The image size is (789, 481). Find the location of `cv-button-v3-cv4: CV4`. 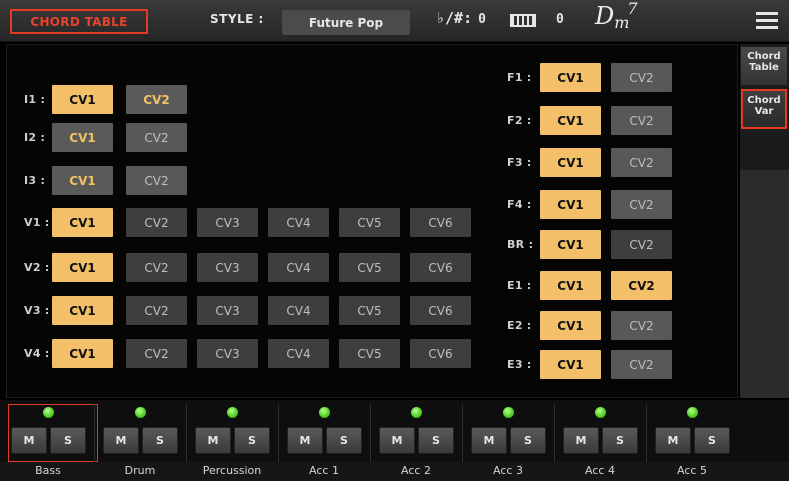

cv-button-v3-cv4: CV4 is located at coordinates (298, 310).